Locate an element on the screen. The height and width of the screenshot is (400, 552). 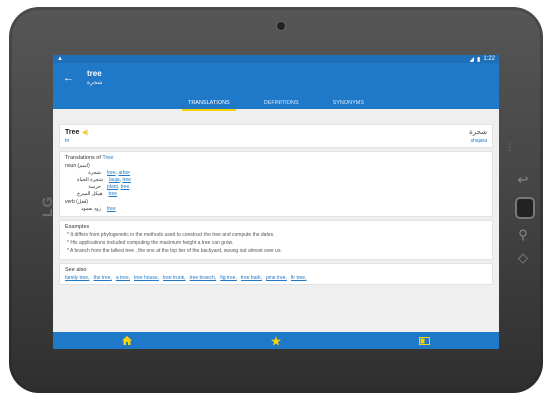
see-also-link: pine tree, is located at coordinates (276, 278).